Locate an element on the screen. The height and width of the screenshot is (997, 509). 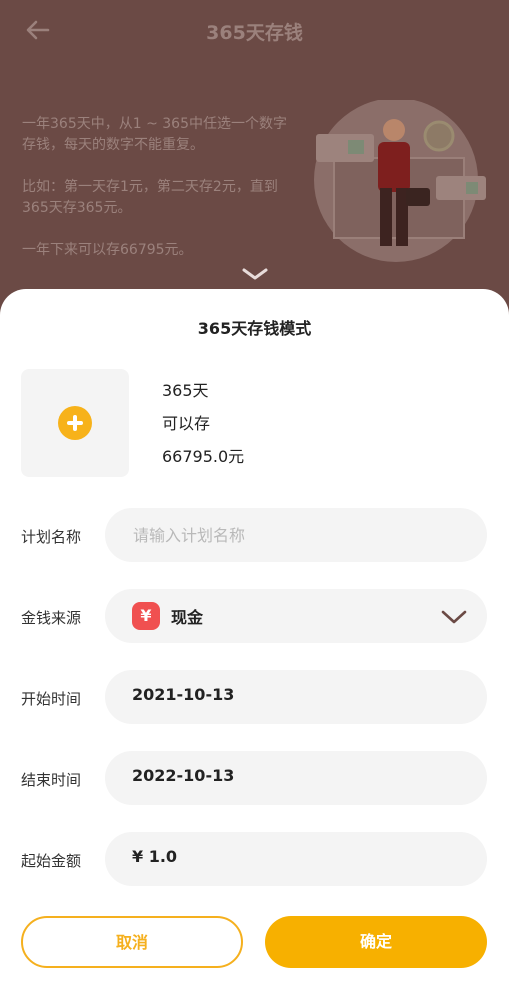
start-amount-value: ¥ 1.0 is located at coordinates (155, 856).